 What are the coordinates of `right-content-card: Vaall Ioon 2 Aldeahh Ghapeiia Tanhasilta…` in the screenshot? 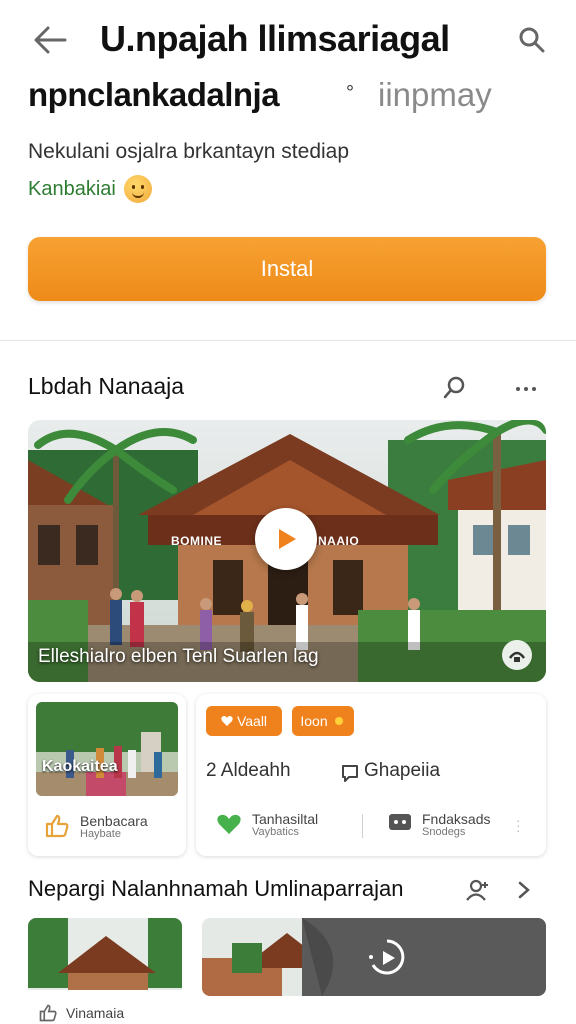 It's located at (371, 775).